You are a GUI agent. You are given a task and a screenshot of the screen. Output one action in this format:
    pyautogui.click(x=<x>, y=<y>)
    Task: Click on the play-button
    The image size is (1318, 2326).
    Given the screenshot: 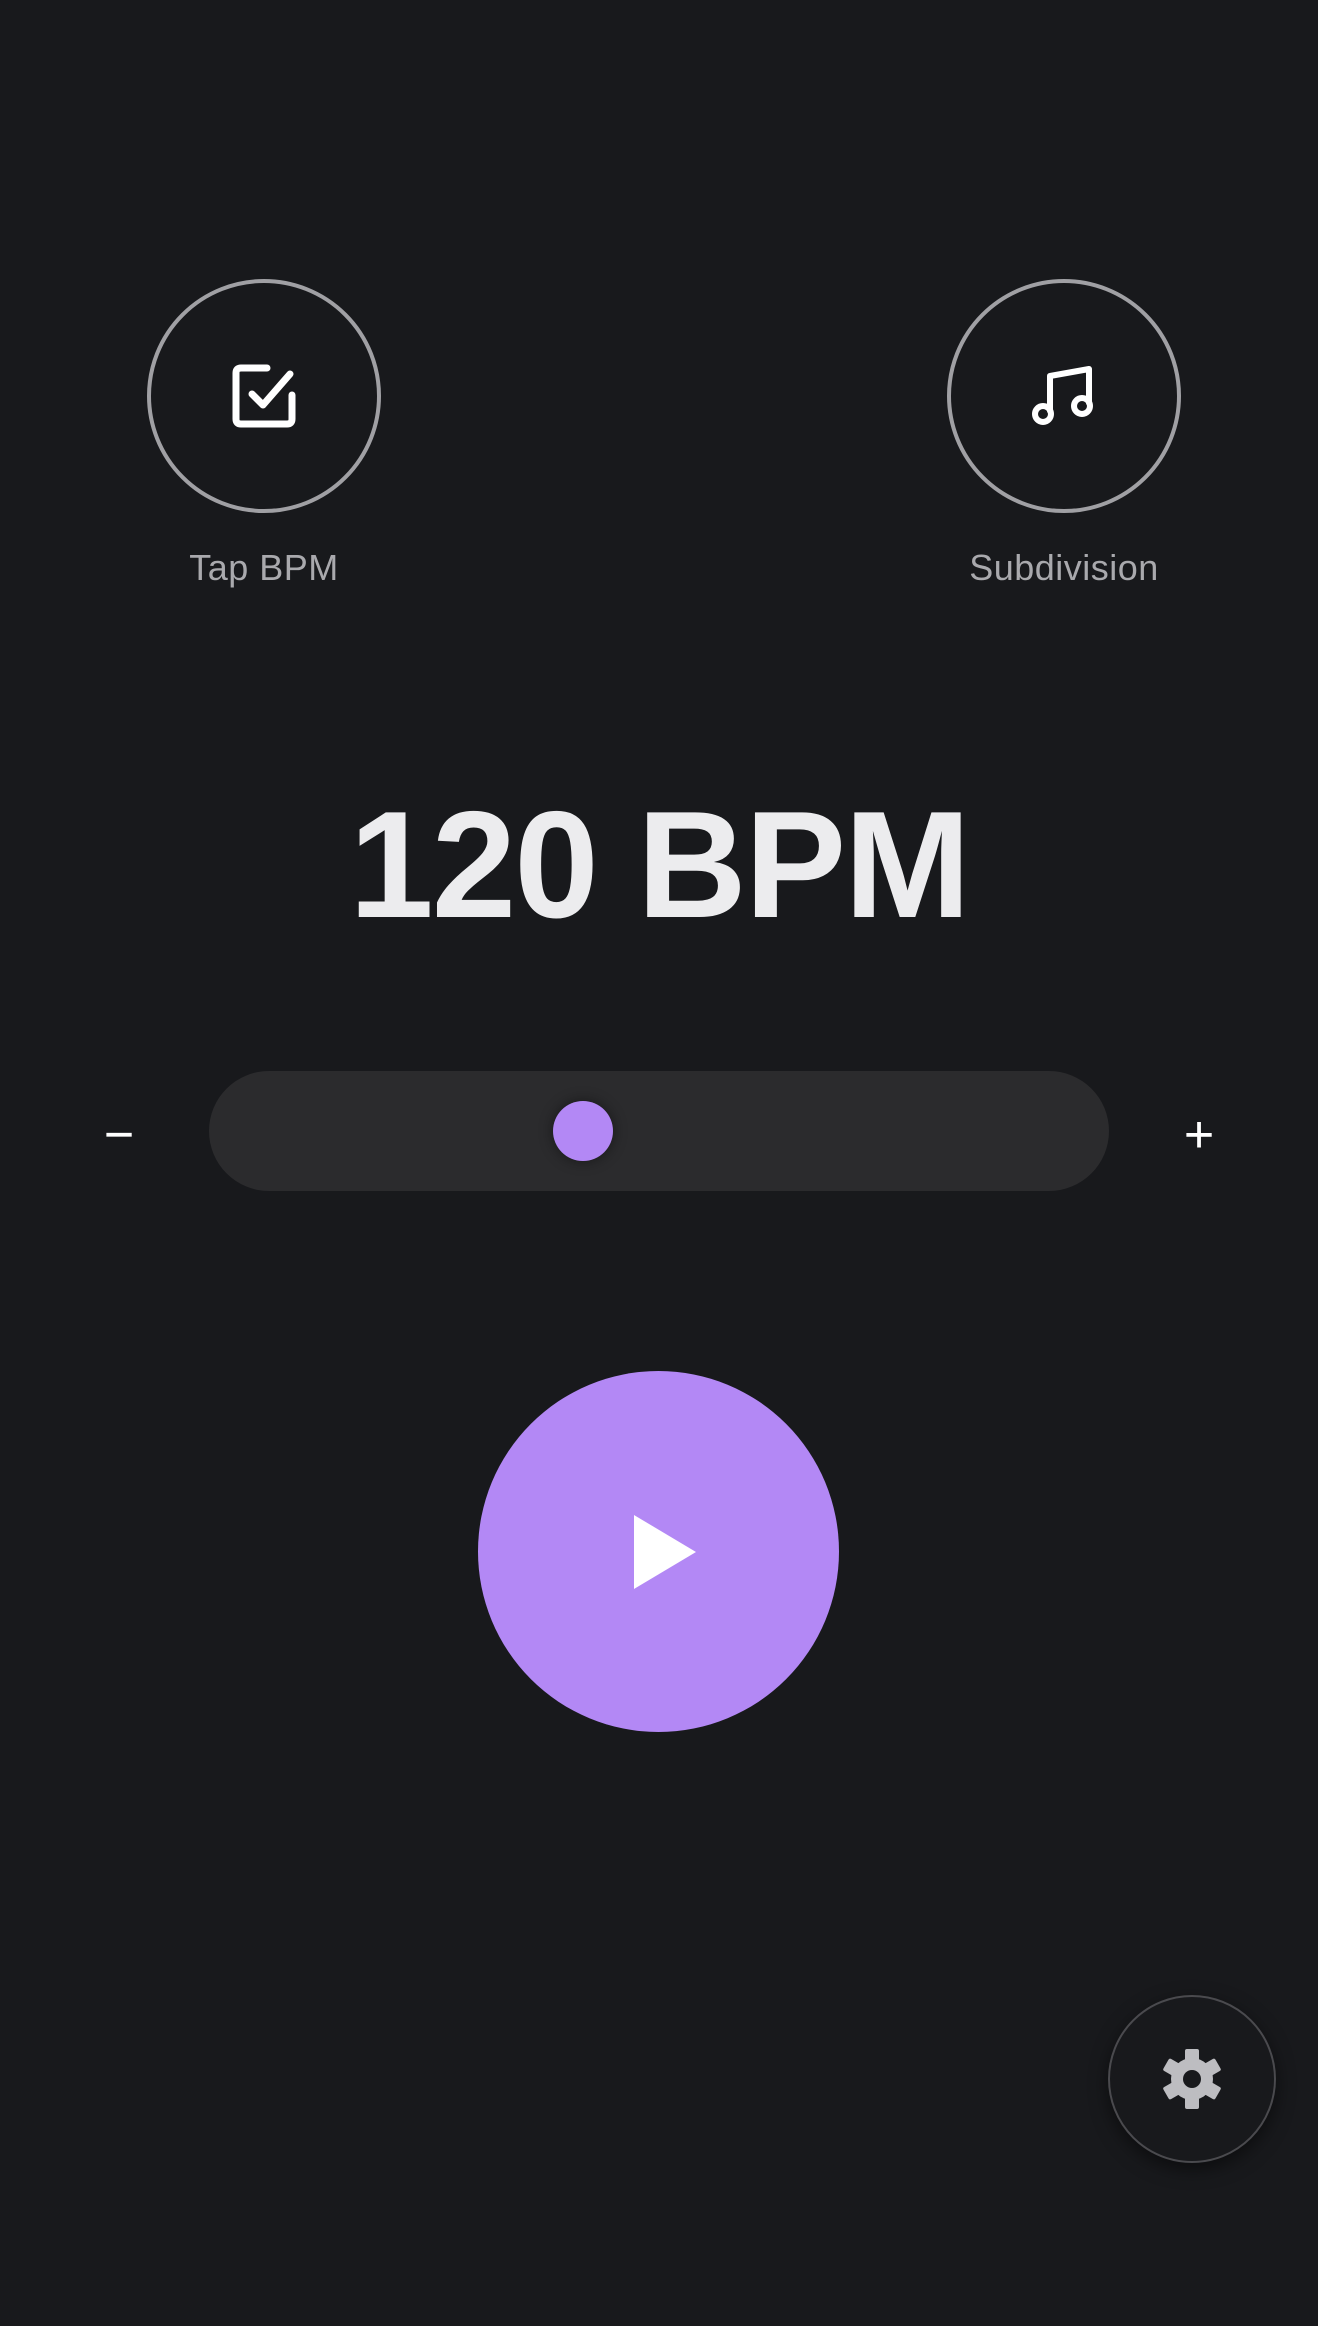 What is the action you would take?
    pyautogui.click(x=658, y=1551)
    